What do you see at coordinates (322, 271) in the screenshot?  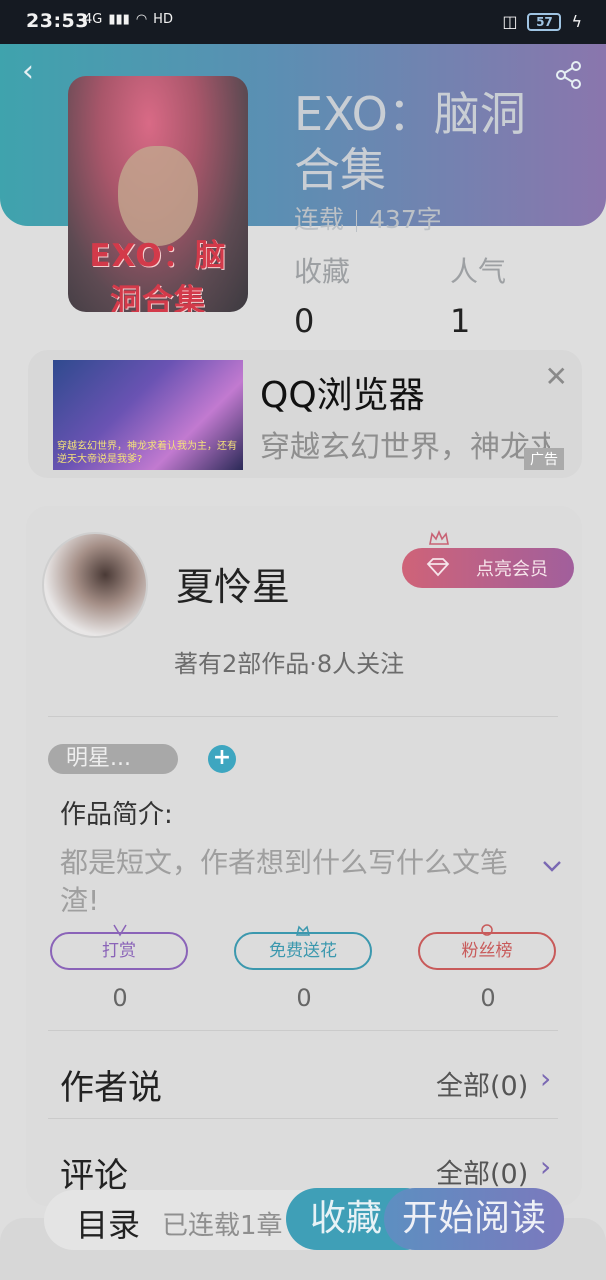 I see `stat-label-favorites: 收藏` at bounding box center [322, 271].